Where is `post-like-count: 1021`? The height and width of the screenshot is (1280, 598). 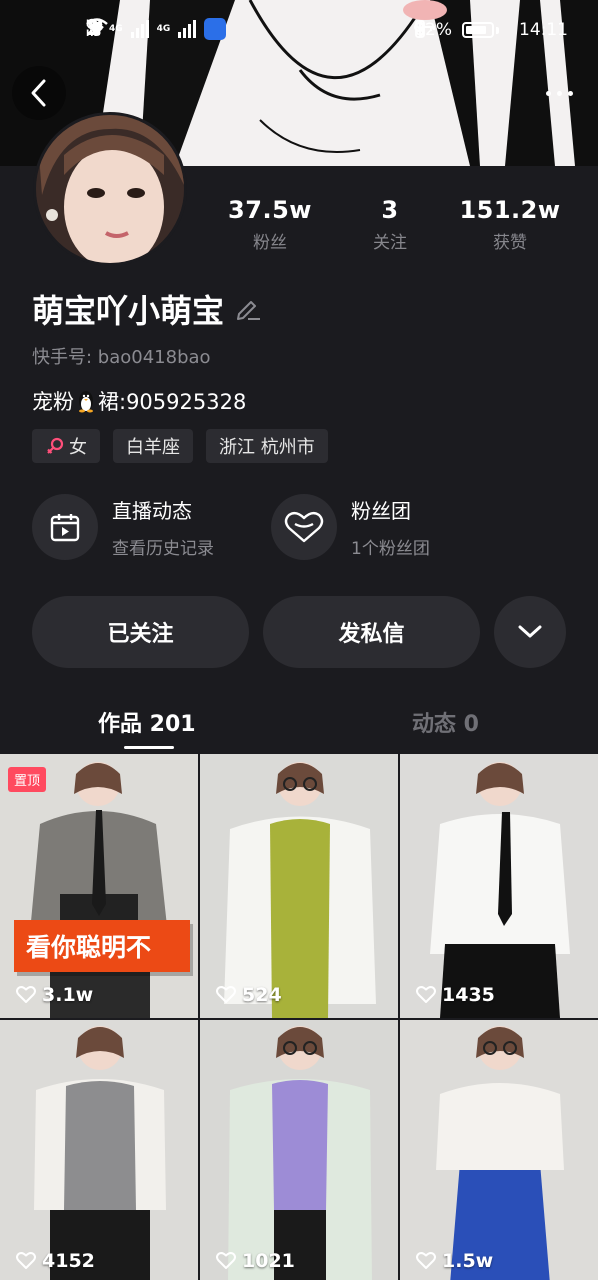
post-like-count: 1021 is located at coordinates (268, 1261).